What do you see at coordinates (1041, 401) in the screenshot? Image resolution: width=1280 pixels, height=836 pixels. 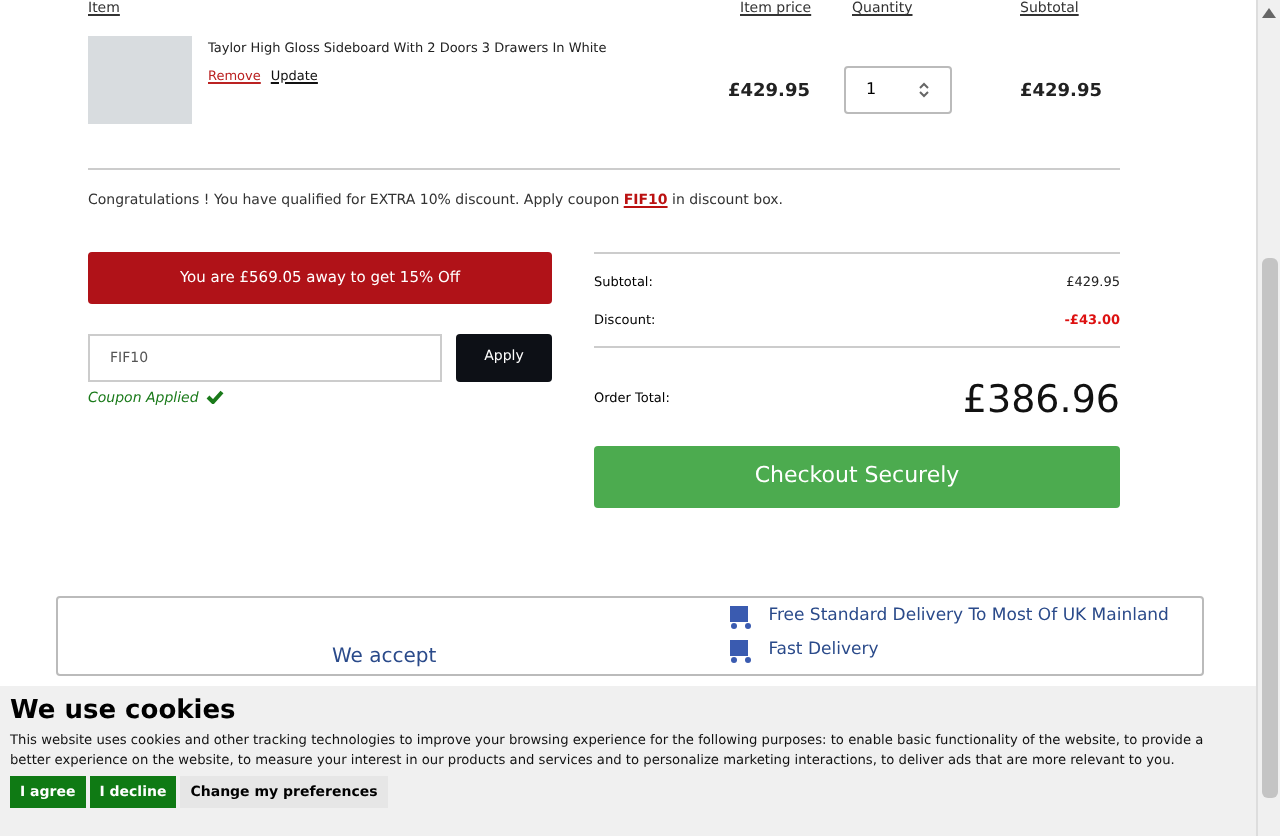 I see `order-total-value: £386.96` at bounding box center [1041, 401].